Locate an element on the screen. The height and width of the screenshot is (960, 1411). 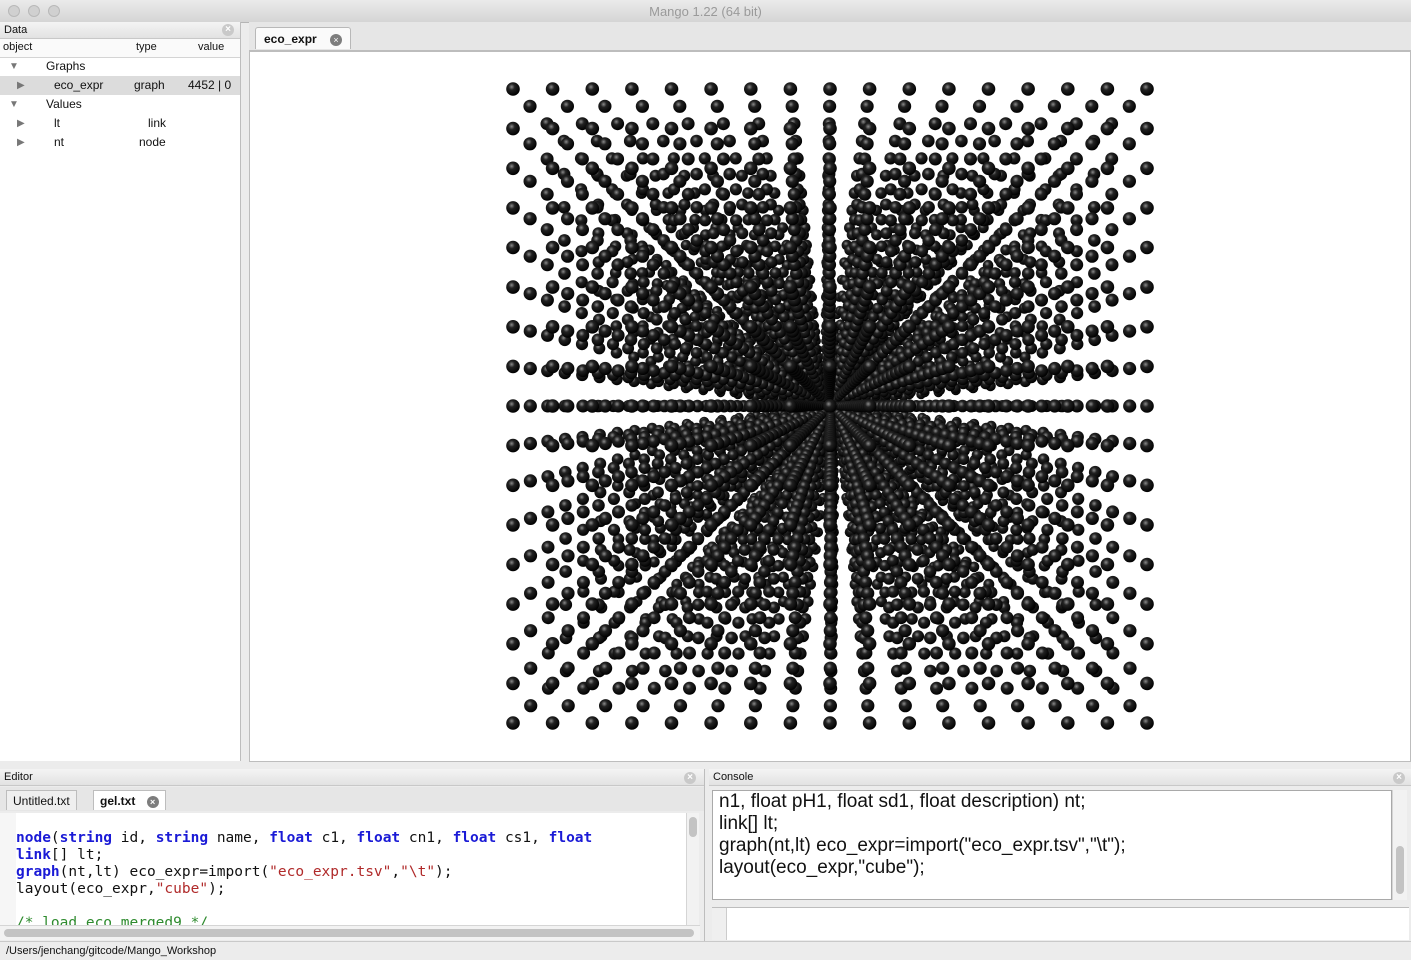
tree-row-nt: ▶ nt node is located at coordinates (120, 142).